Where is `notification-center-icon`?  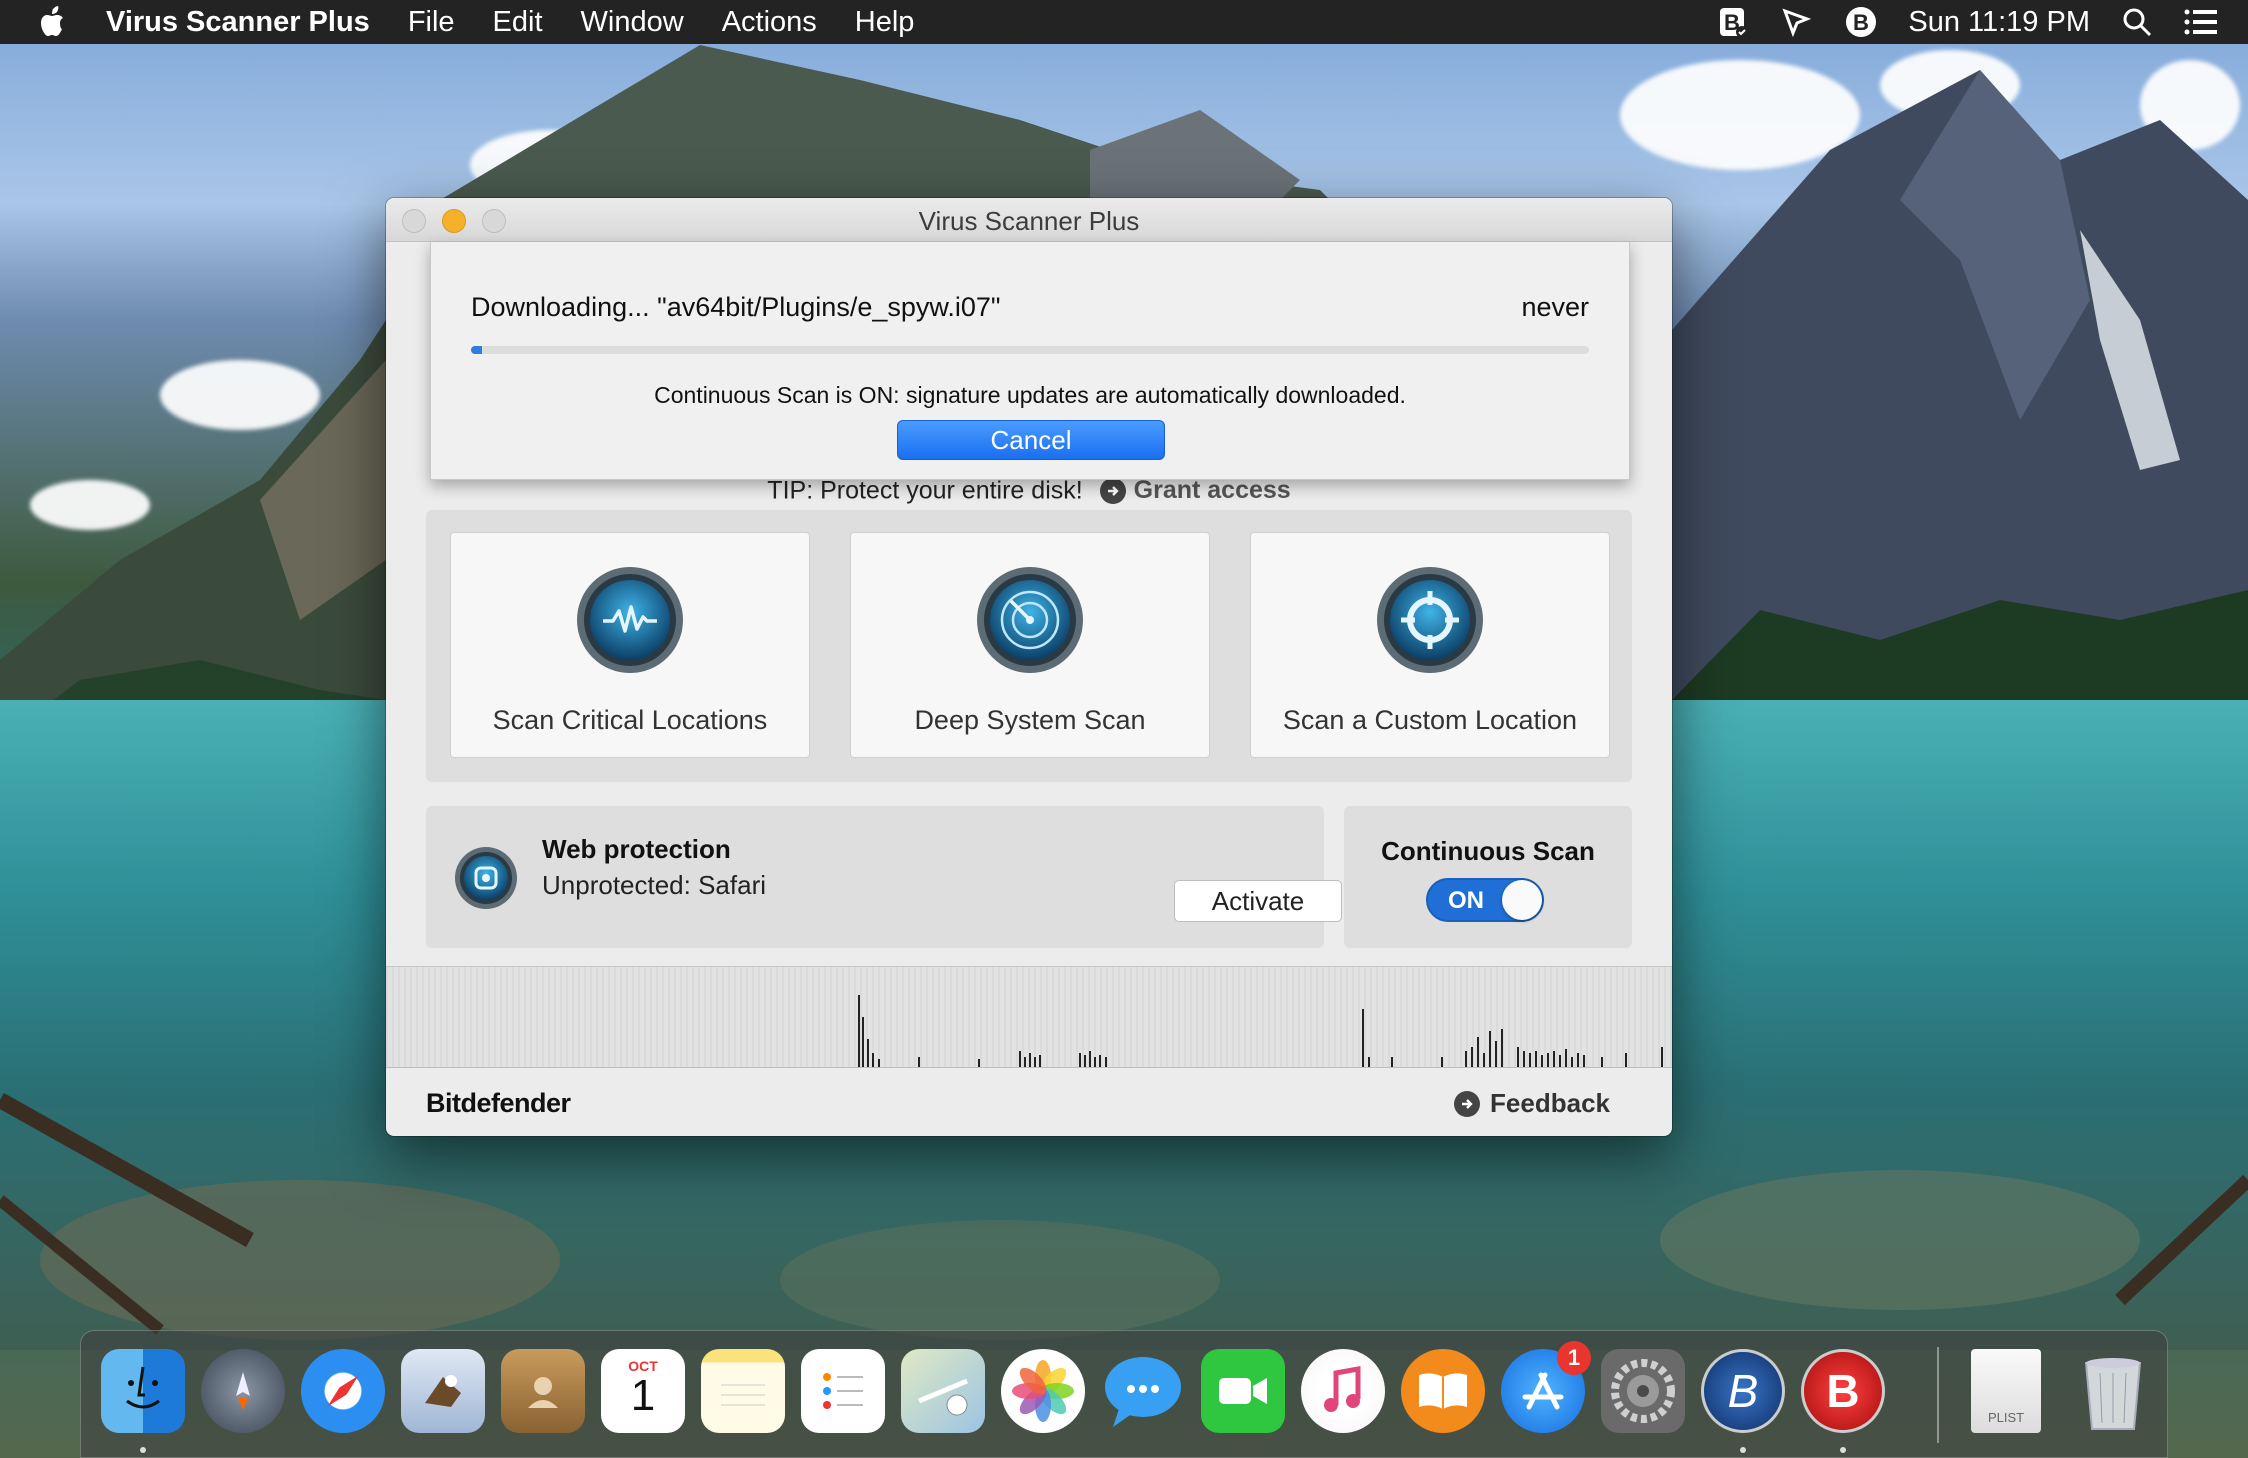 notification-center-icon is located at coordinates (2201, 22).